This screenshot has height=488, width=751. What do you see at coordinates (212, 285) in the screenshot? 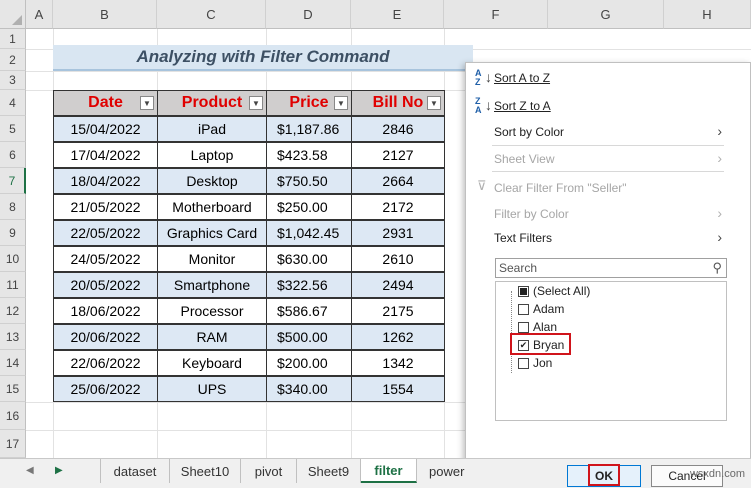
I see `table-cell: Smartphone` at bounding box center [212, 285].